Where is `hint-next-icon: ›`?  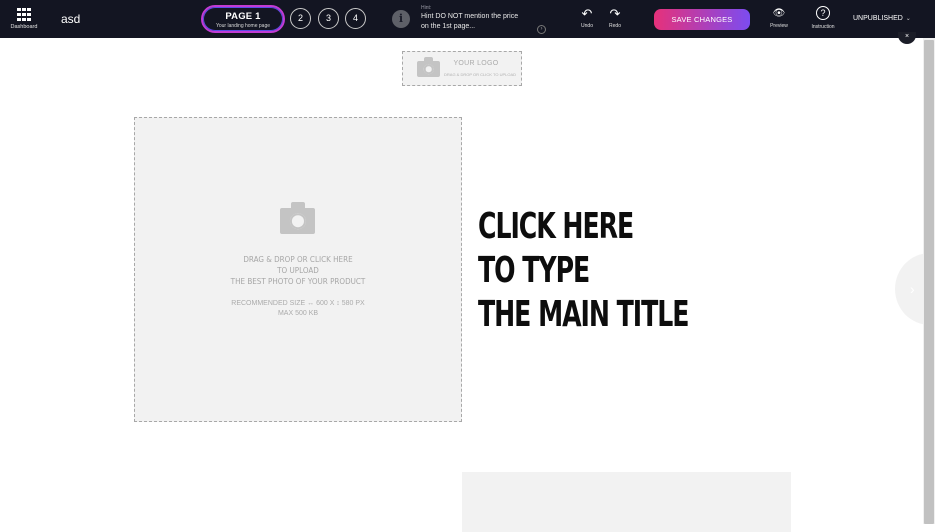
hint-next-icon: › is located at coordinates (541, 29).